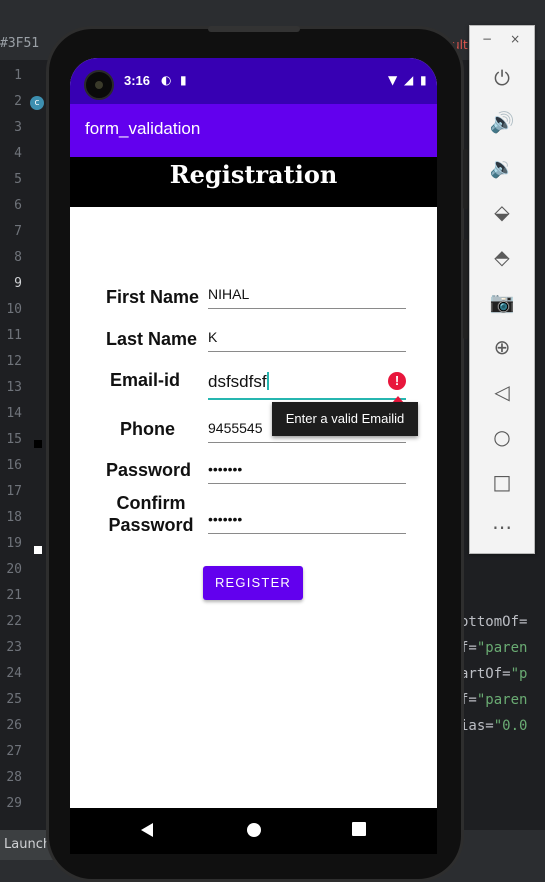 The image size is (545, 882). I want to click on line-number: 27, so click(14, 751).